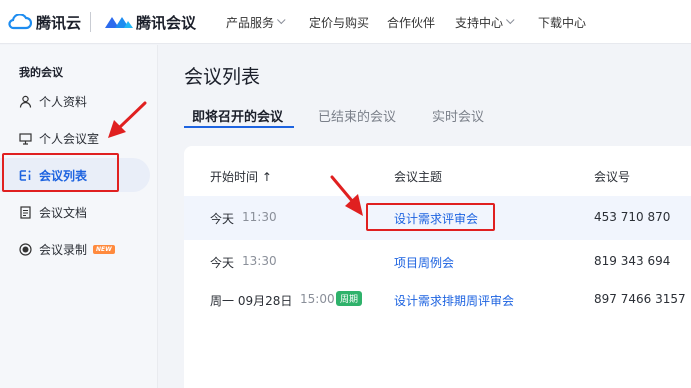 This screenshot has height=388, width=691. I want to click on nav-products-label: 产品服务, so click(250, 22).